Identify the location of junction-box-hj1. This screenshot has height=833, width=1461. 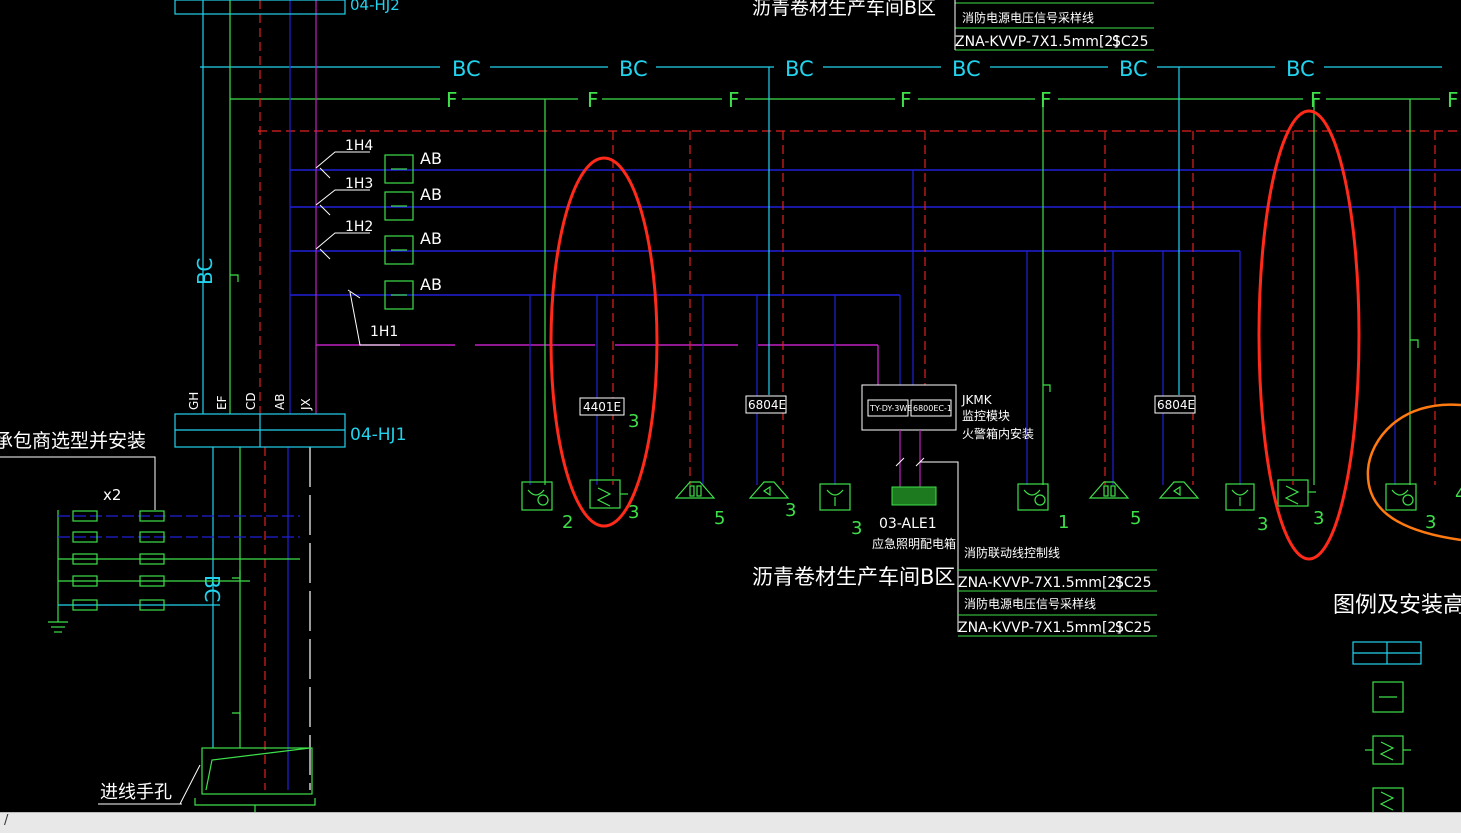
(260, 430).